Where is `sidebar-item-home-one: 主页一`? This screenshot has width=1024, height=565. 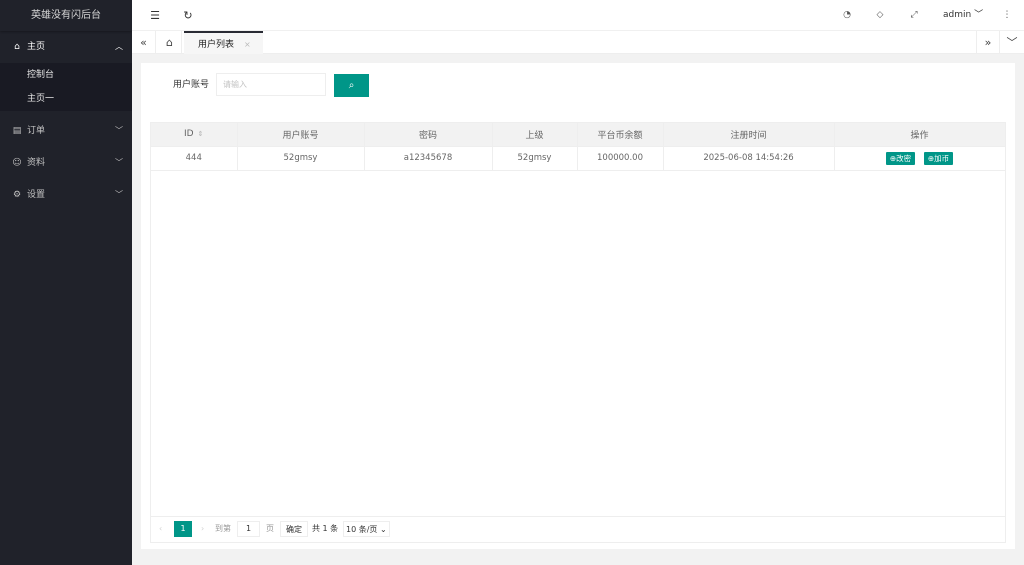 sidebar-item-home-one: 主页一 is located at coordinates (66, 99).